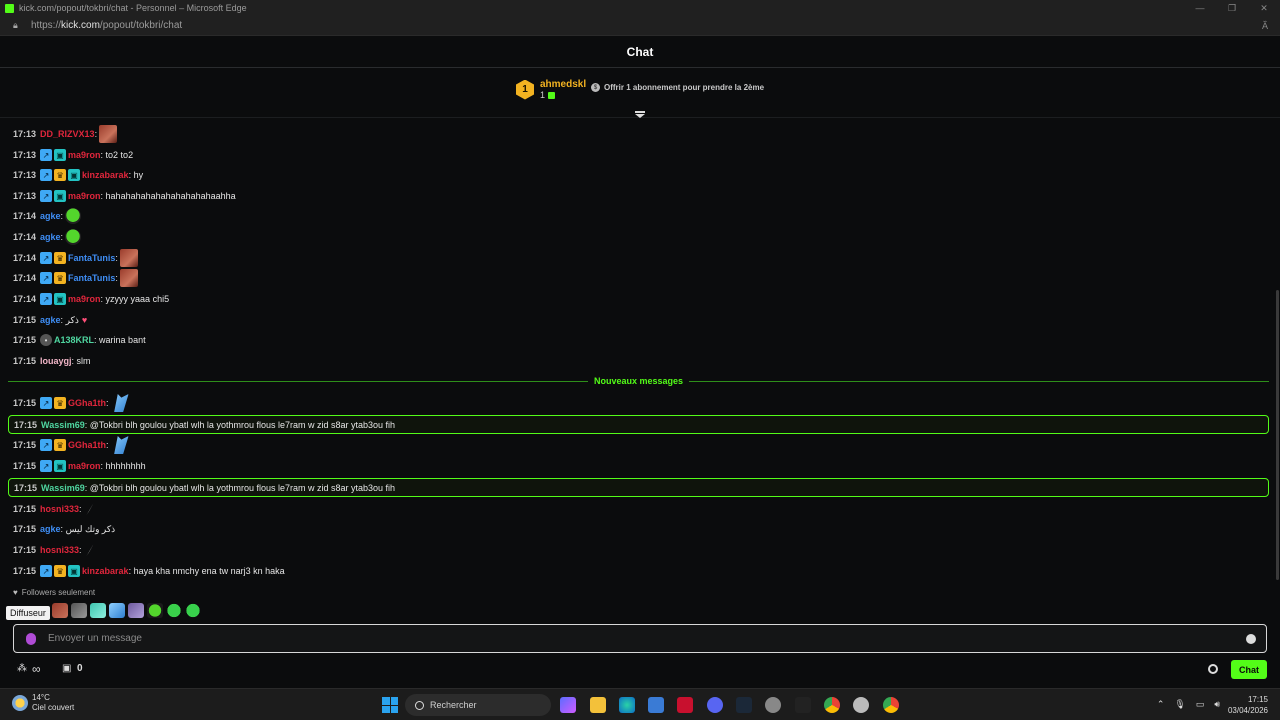 Image resolution: width=1280 pixels, height=720 pixels. I want to click on adobe-icon, so click(685, 705).